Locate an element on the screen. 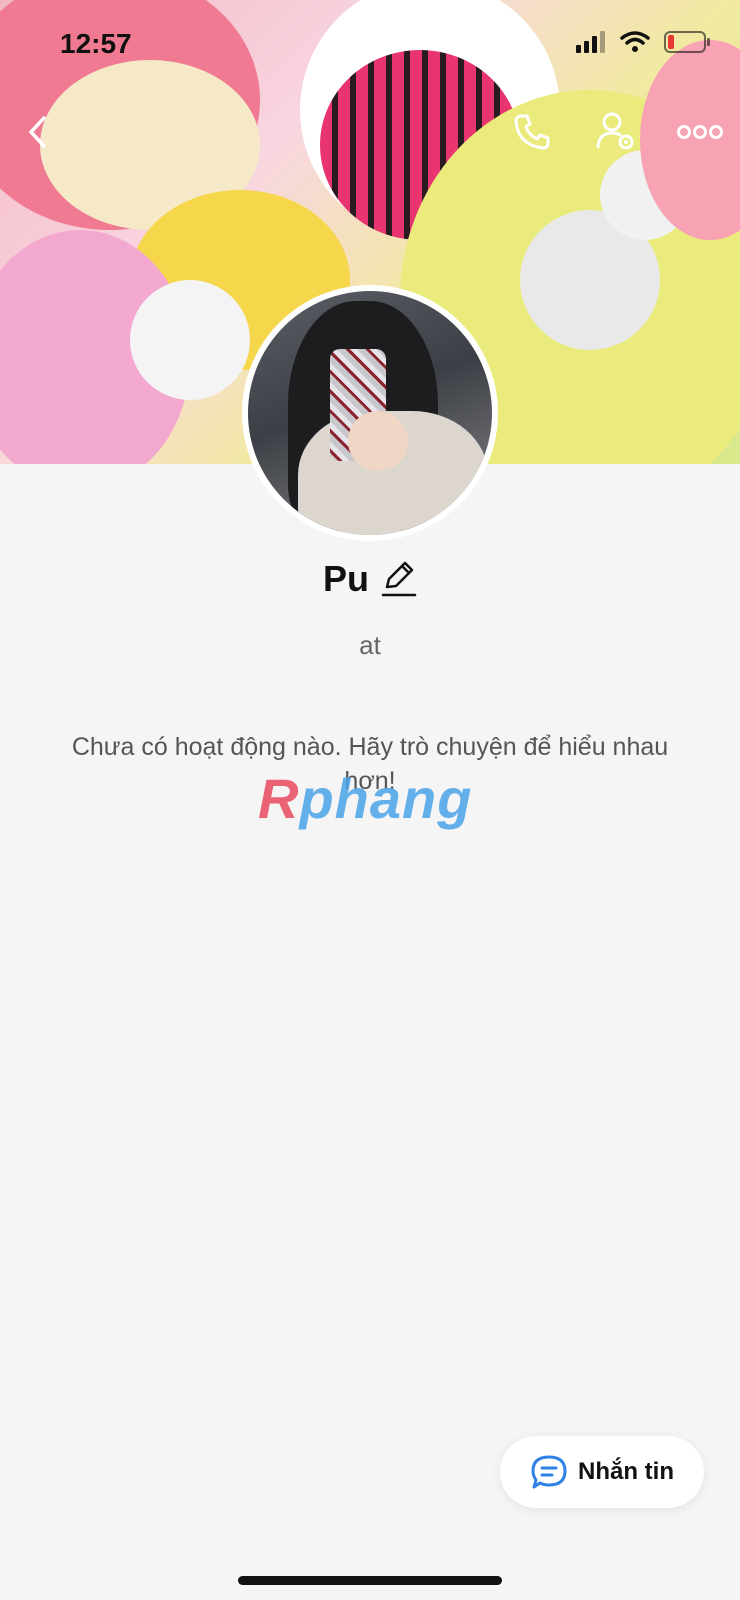  call-button is located at coordinates (532, 132).